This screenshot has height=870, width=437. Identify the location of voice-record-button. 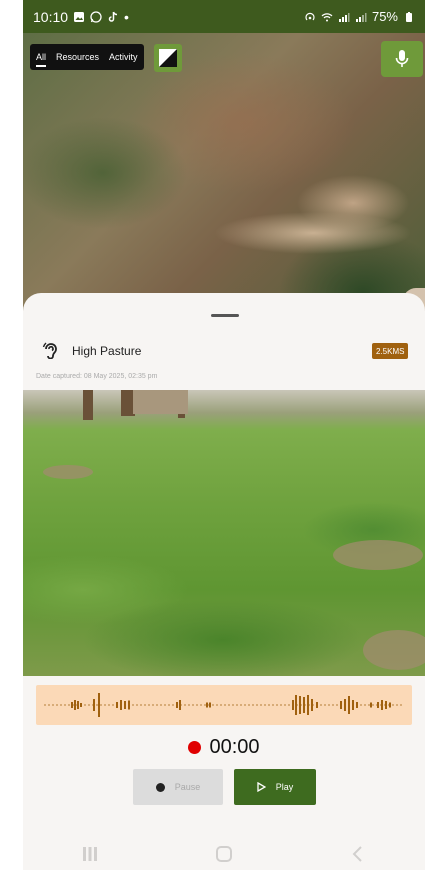
(402, 59).